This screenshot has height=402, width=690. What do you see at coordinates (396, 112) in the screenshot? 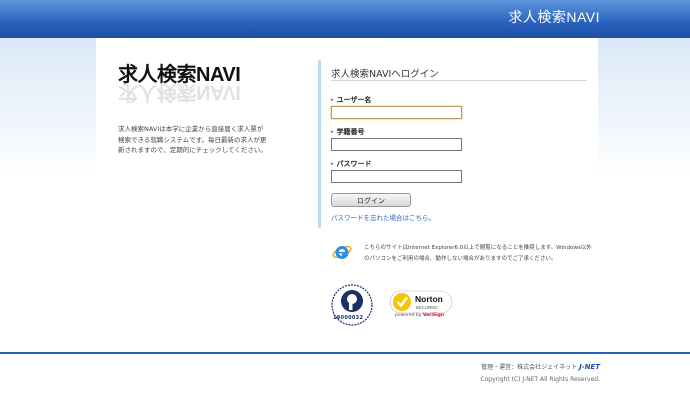
I see `username-input` at bounding box center [396, 112].